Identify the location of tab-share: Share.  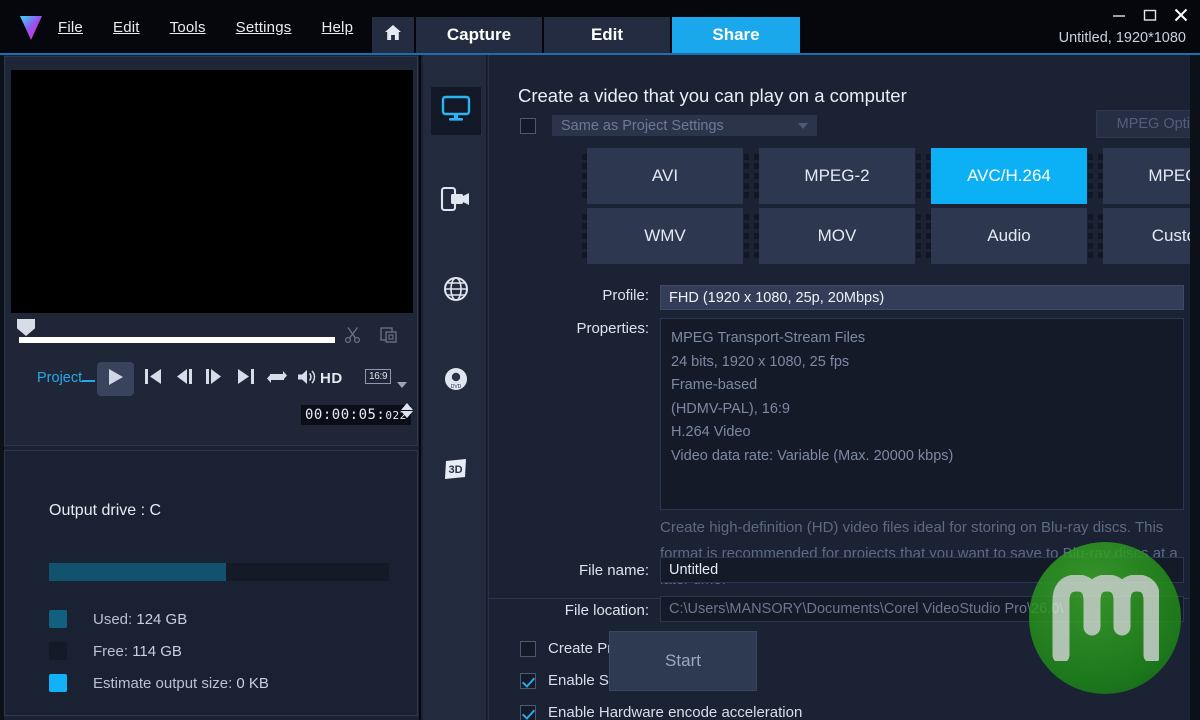
(736, 35).